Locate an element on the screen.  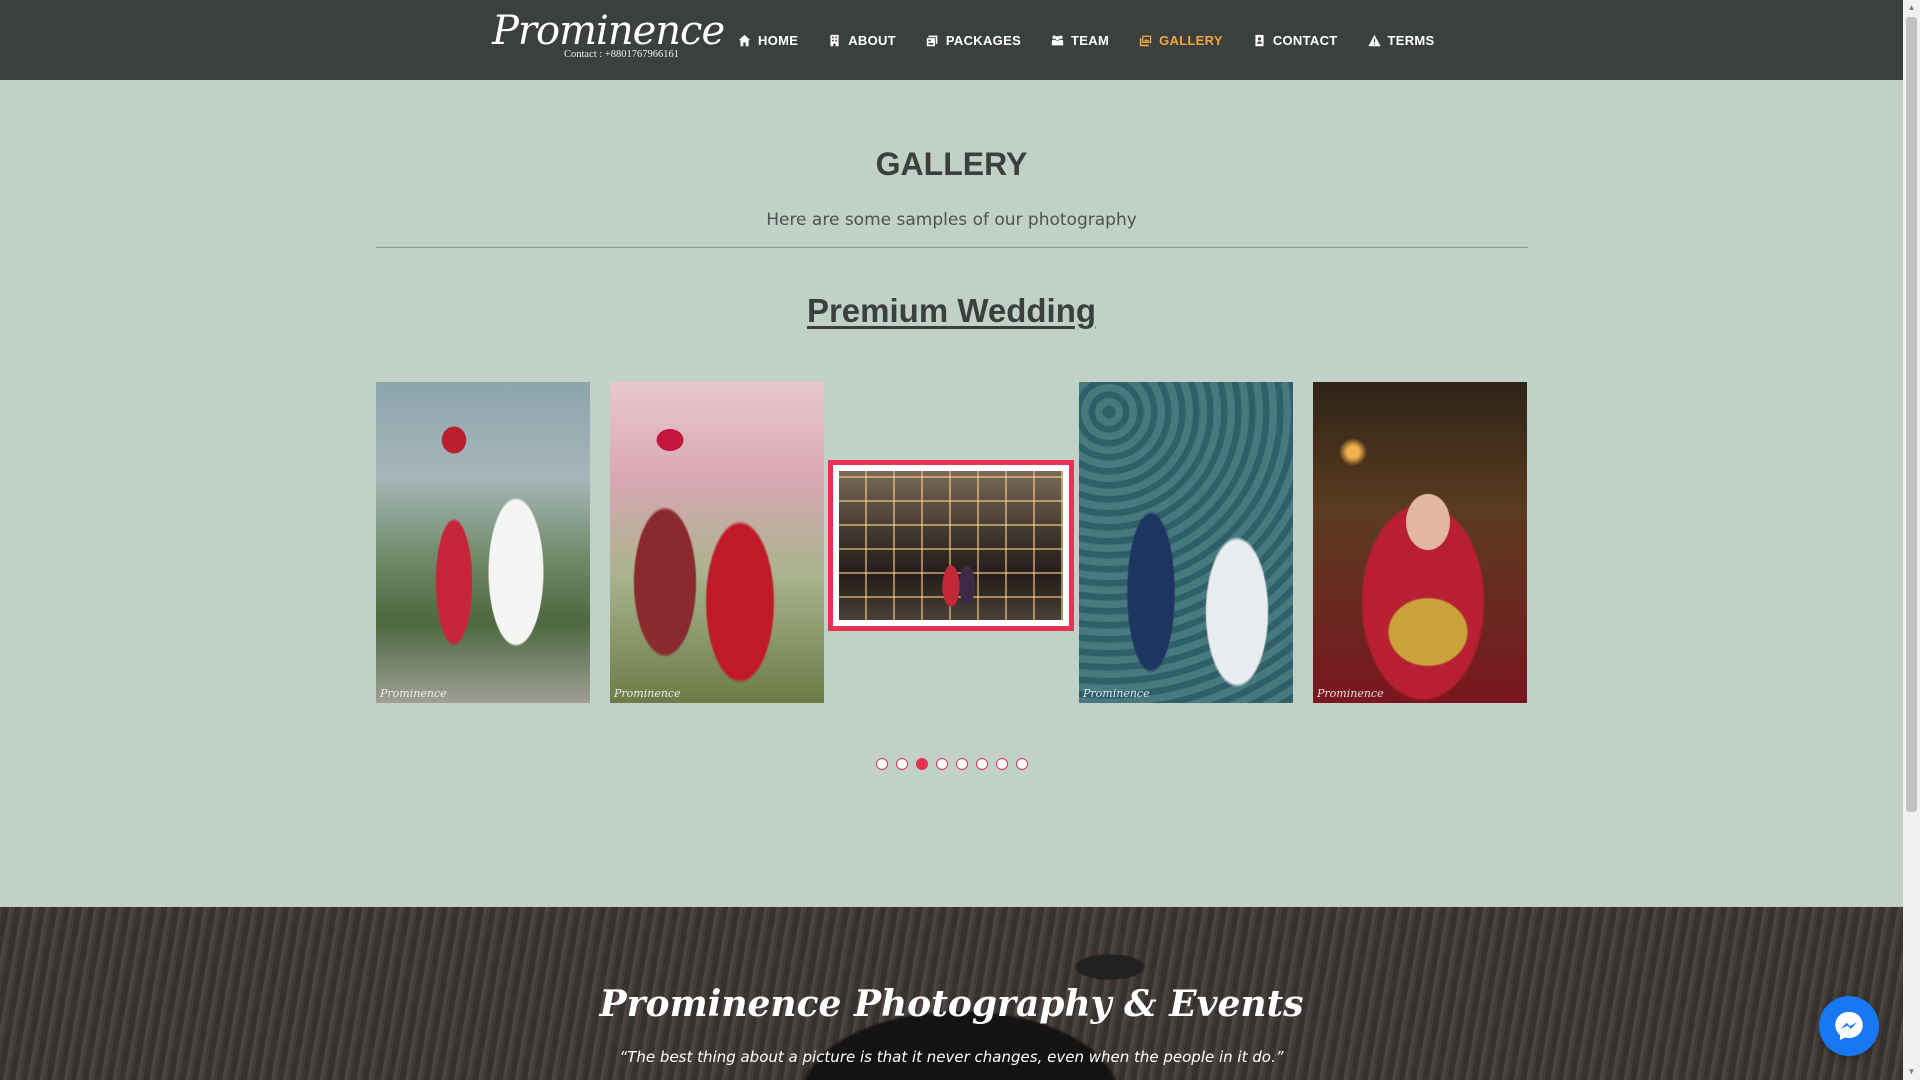
nav-home-label: HOME is located at coordinates (778, 40).